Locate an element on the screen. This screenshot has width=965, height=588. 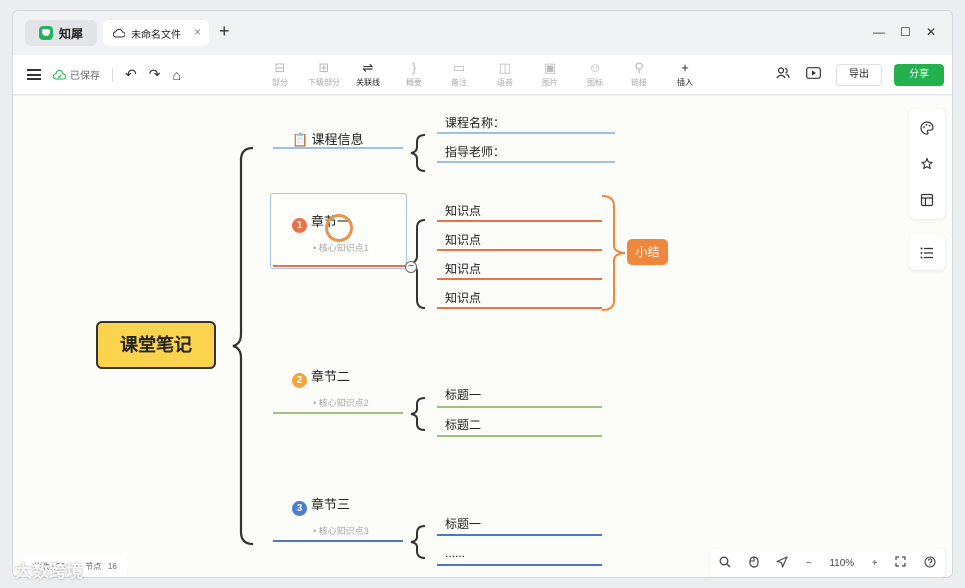
outline-panel is located at coordinates (927, 252).